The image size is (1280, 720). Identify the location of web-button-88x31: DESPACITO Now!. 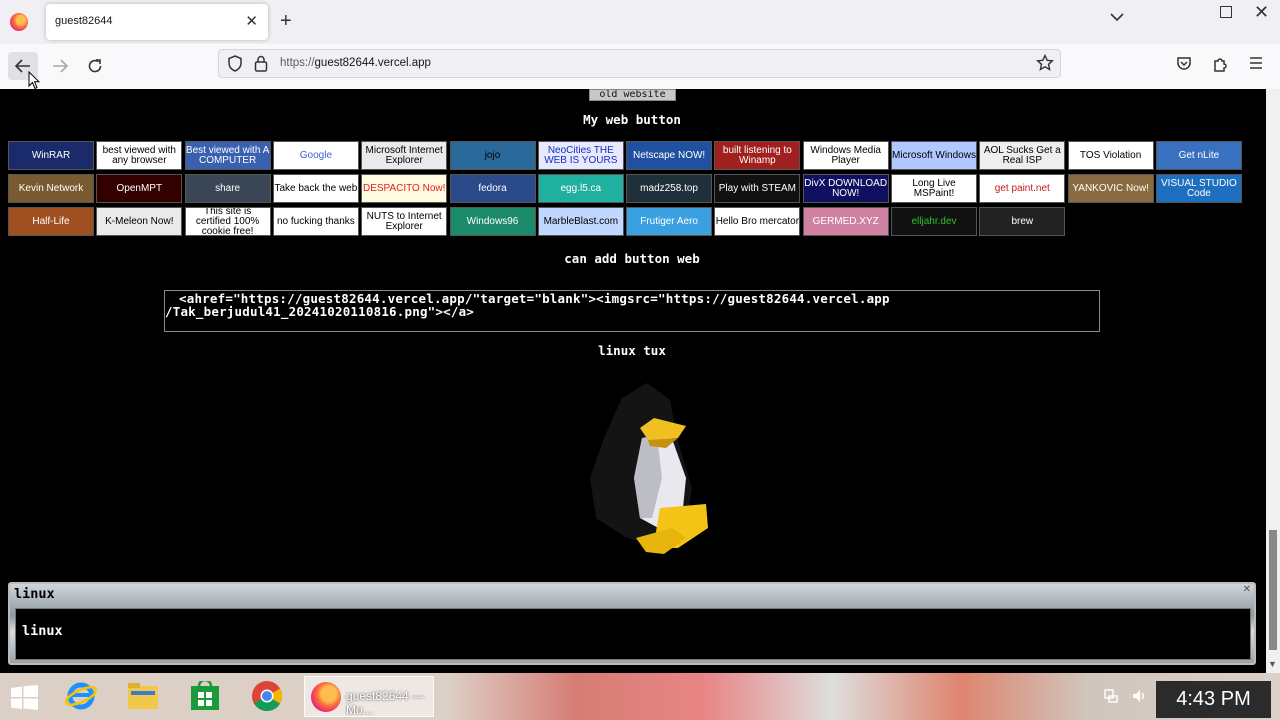
(404, 188).